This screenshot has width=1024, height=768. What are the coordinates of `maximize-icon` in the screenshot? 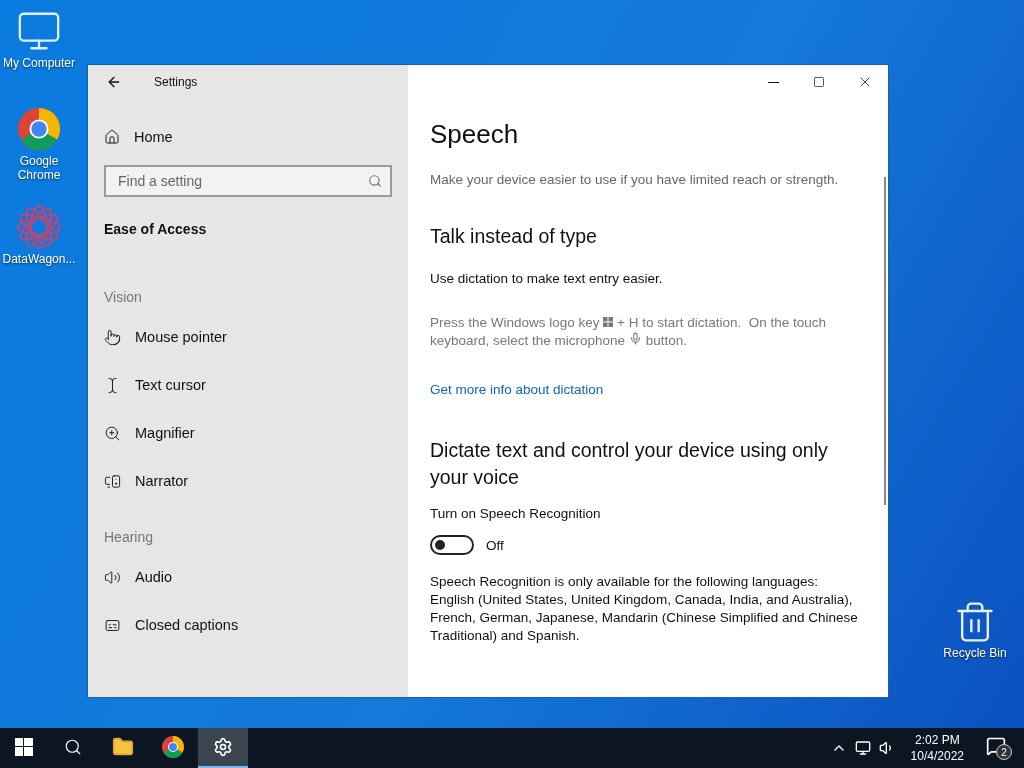 It's located at (819, 82).